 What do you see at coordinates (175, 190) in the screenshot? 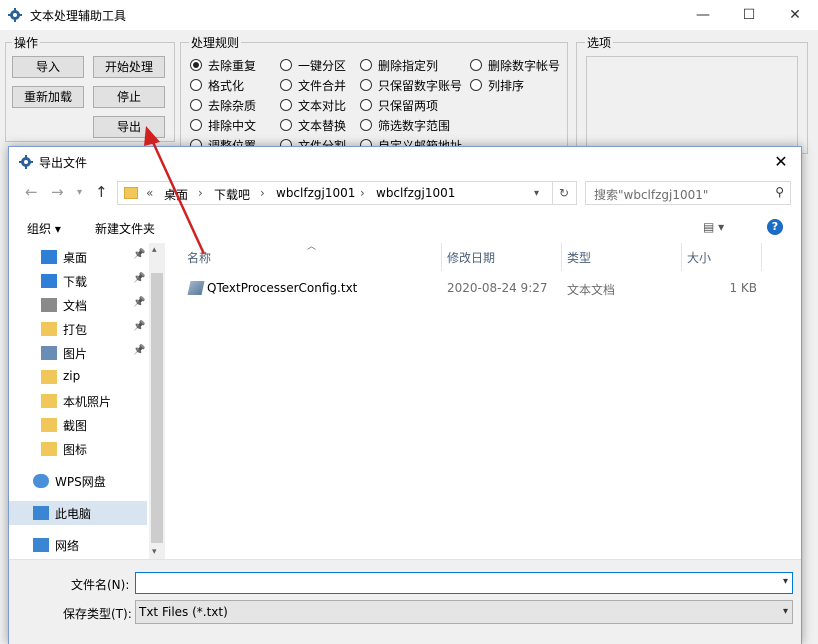
I see `annotation-arrow` at bounding box center [175, 190].